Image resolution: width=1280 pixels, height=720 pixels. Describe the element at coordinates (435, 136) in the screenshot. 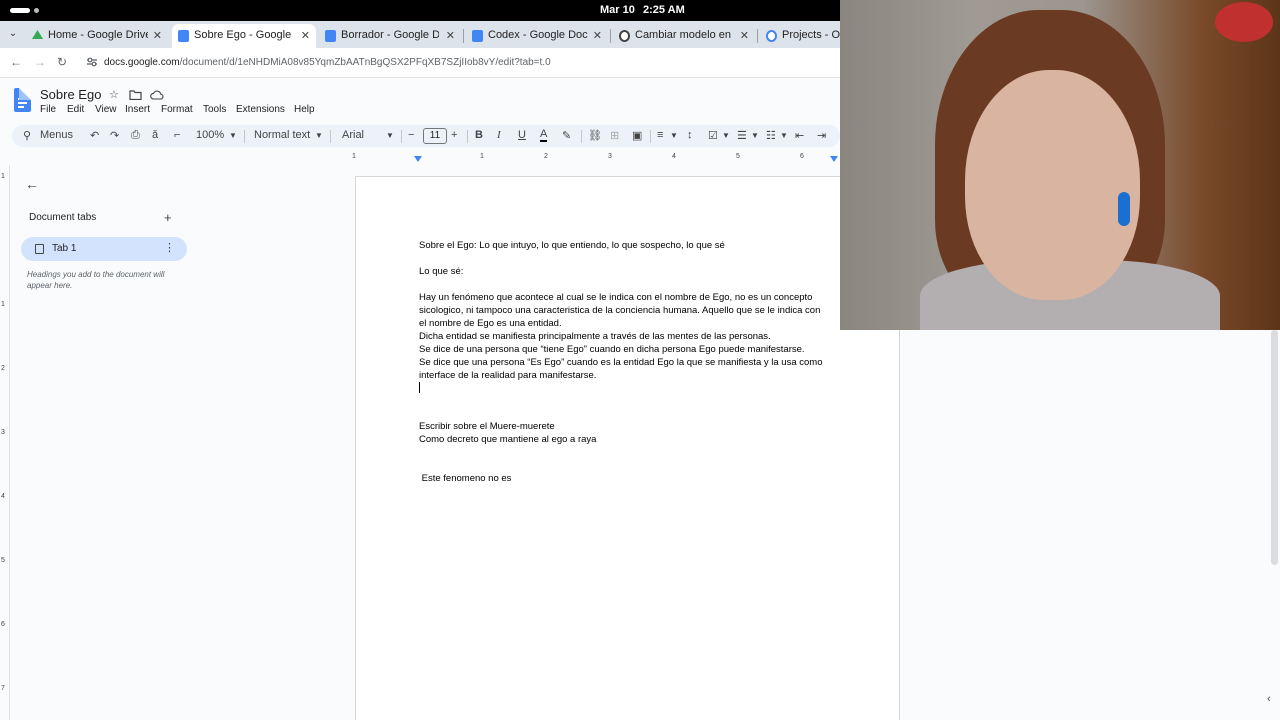

I see `font-size-input: 11` at that location.